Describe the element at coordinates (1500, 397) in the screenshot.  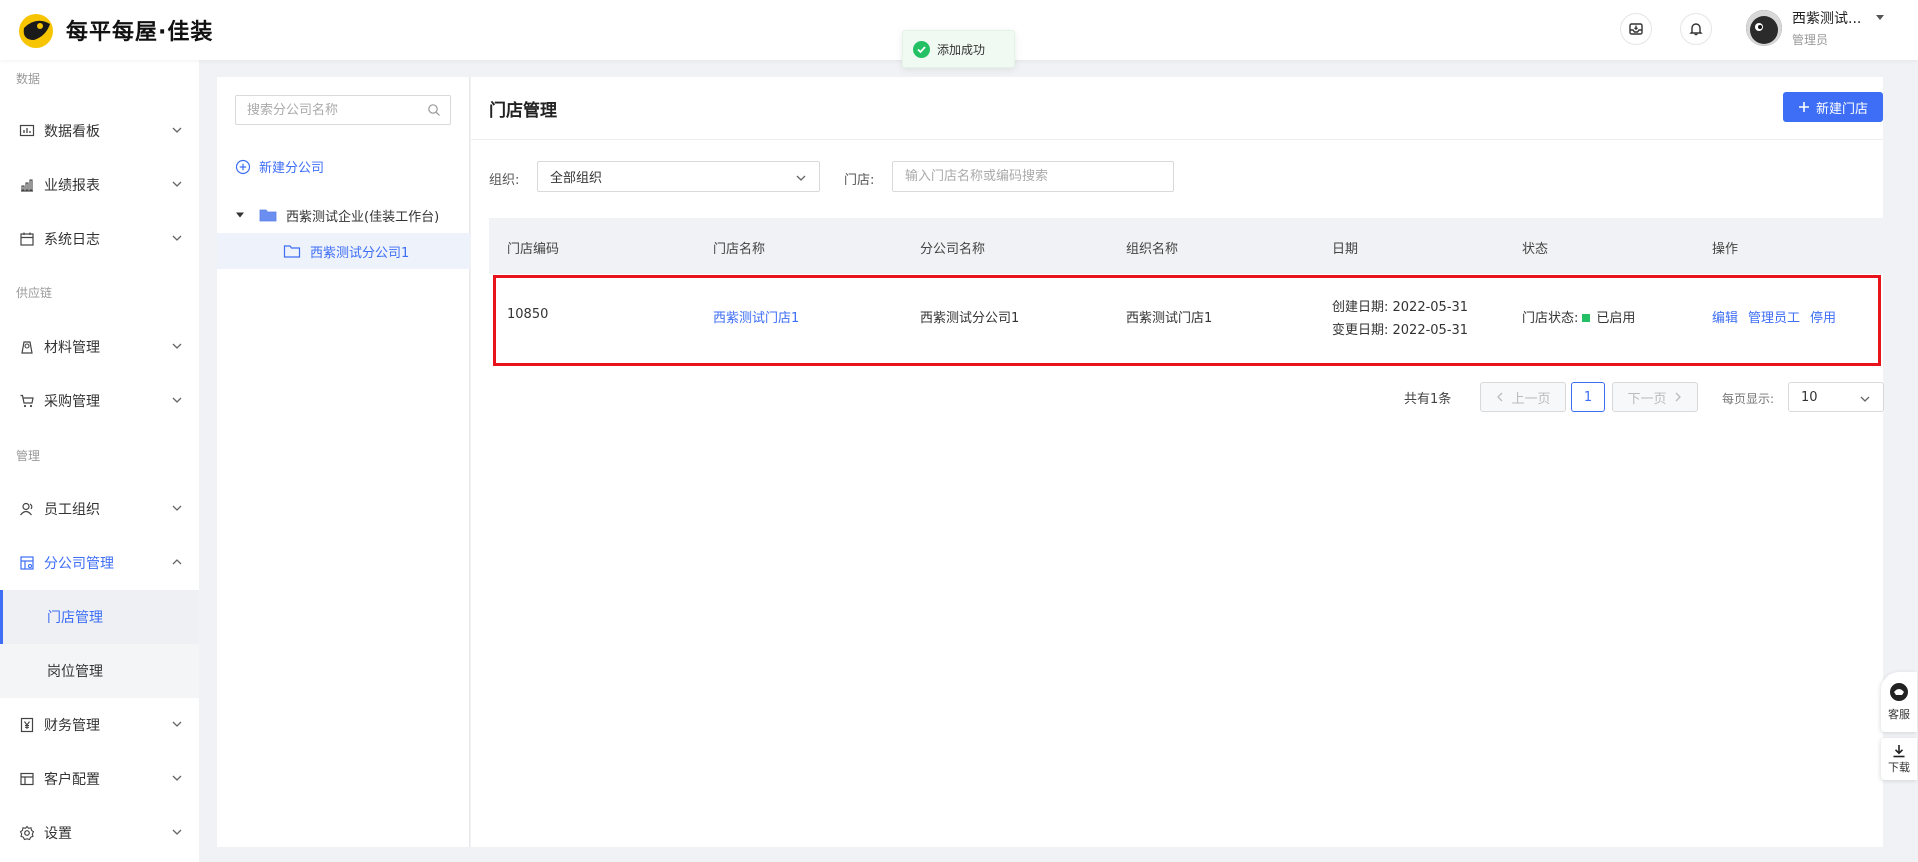
I see `chevron-left-icon` at that location.